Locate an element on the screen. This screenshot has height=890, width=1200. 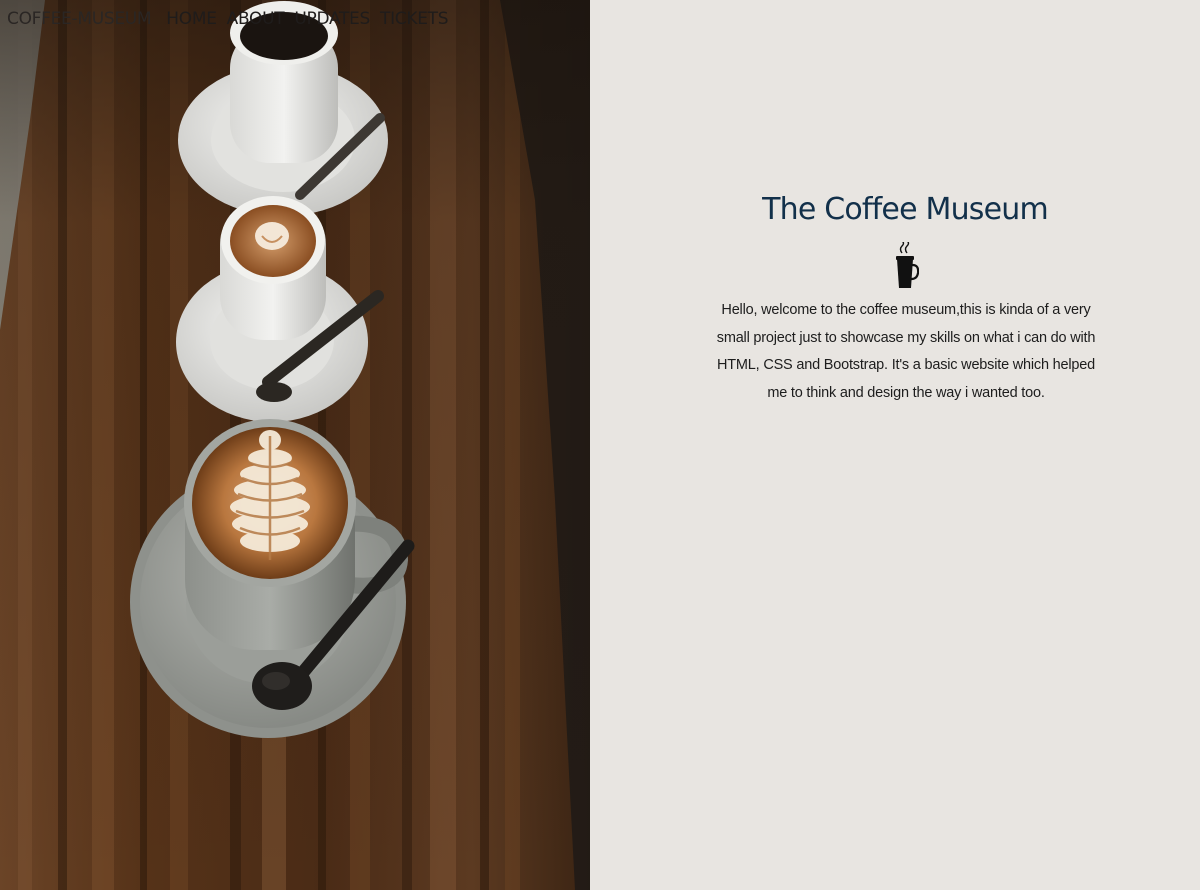
coffee-cup-icon is located at coordinates (907, 265).